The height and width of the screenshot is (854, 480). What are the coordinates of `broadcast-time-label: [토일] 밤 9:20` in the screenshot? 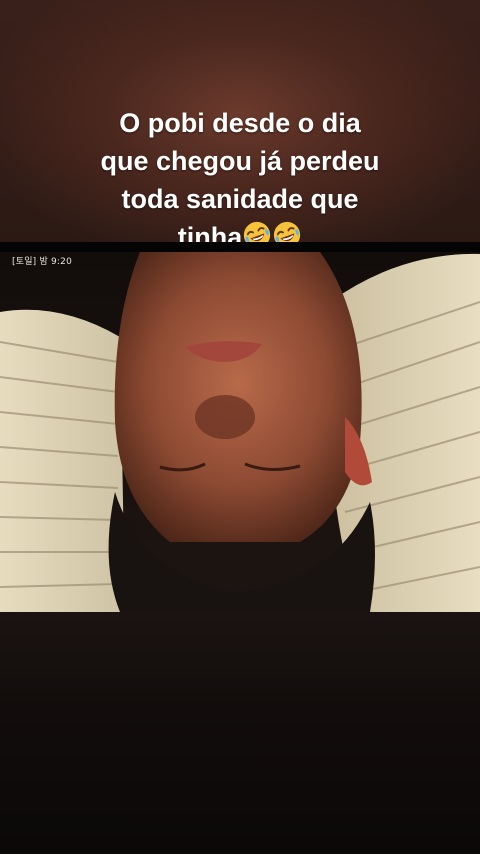 It's located at (42, 262).